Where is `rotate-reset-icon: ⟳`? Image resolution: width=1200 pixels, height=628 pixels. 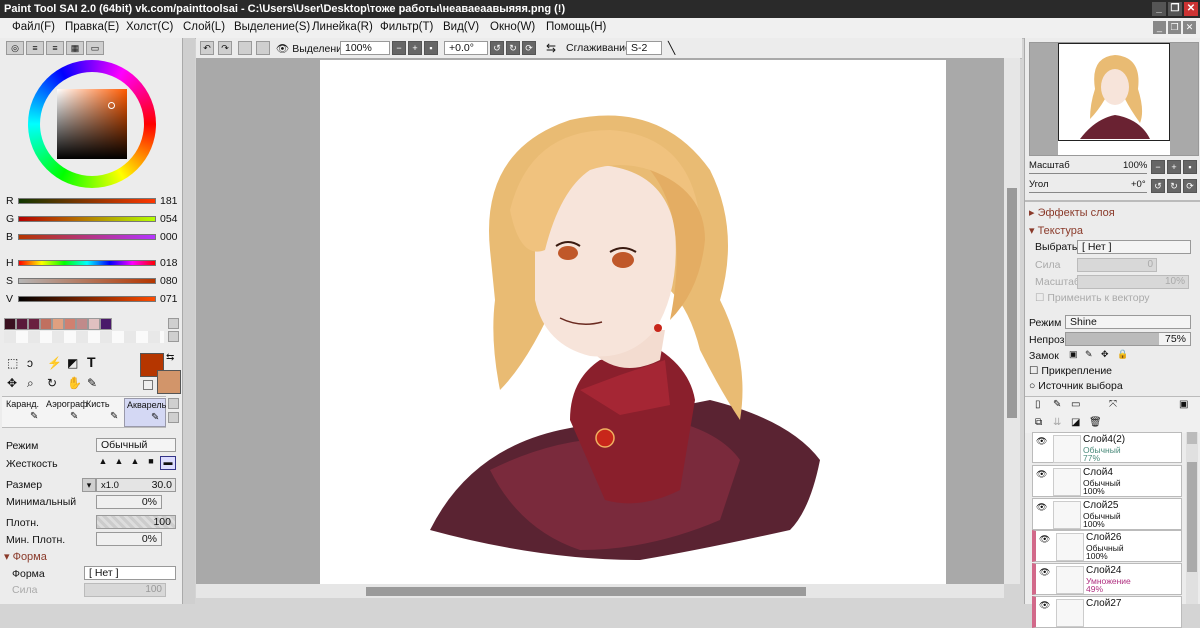 rotate-reset-icon: ⟳ is located at coordinates (529, 48).